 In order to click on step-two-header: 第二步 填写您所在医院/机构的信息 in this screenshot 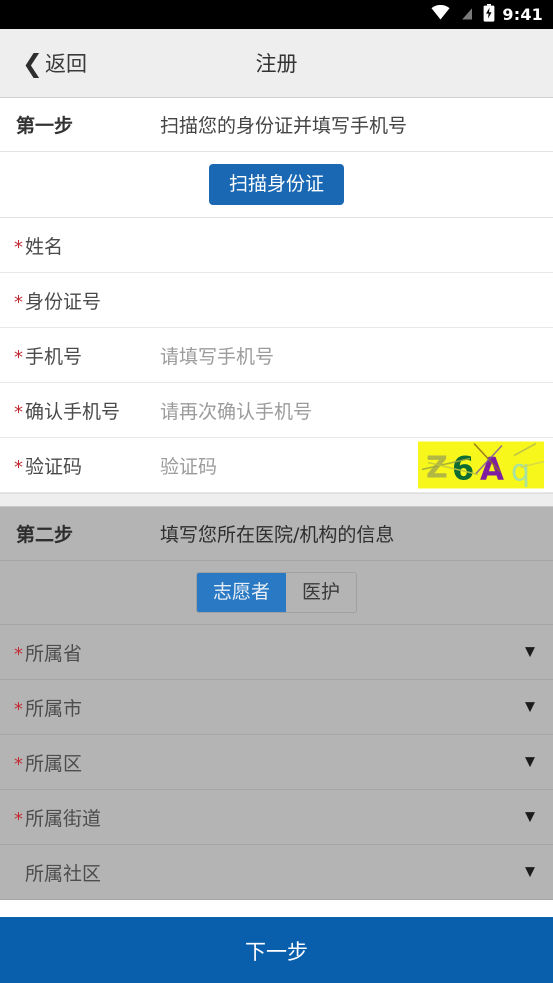, I will do `click(276, 534)`.